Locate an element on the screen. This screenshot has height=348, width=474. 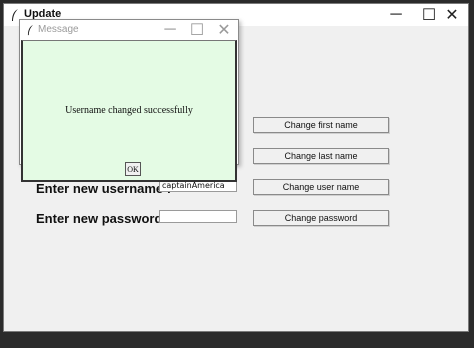
dialog-close-button: ✕ is located at coordinates (224, 30).